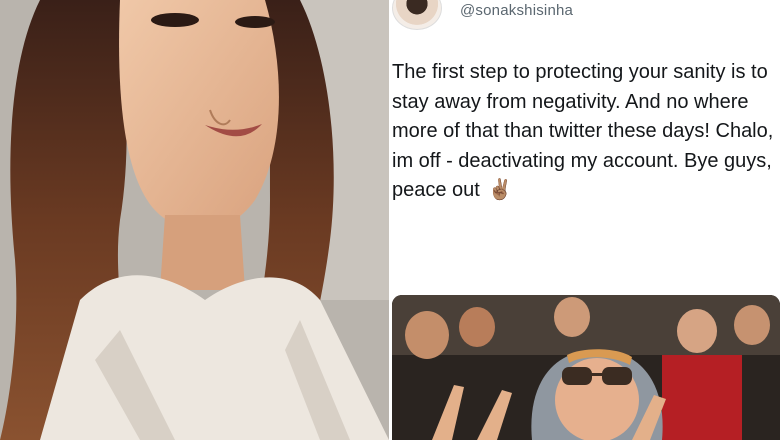  Describe the element at coordinates (516, 10) in the screenshot. I see `tweet-handle: @sonakshisinha` at that location.